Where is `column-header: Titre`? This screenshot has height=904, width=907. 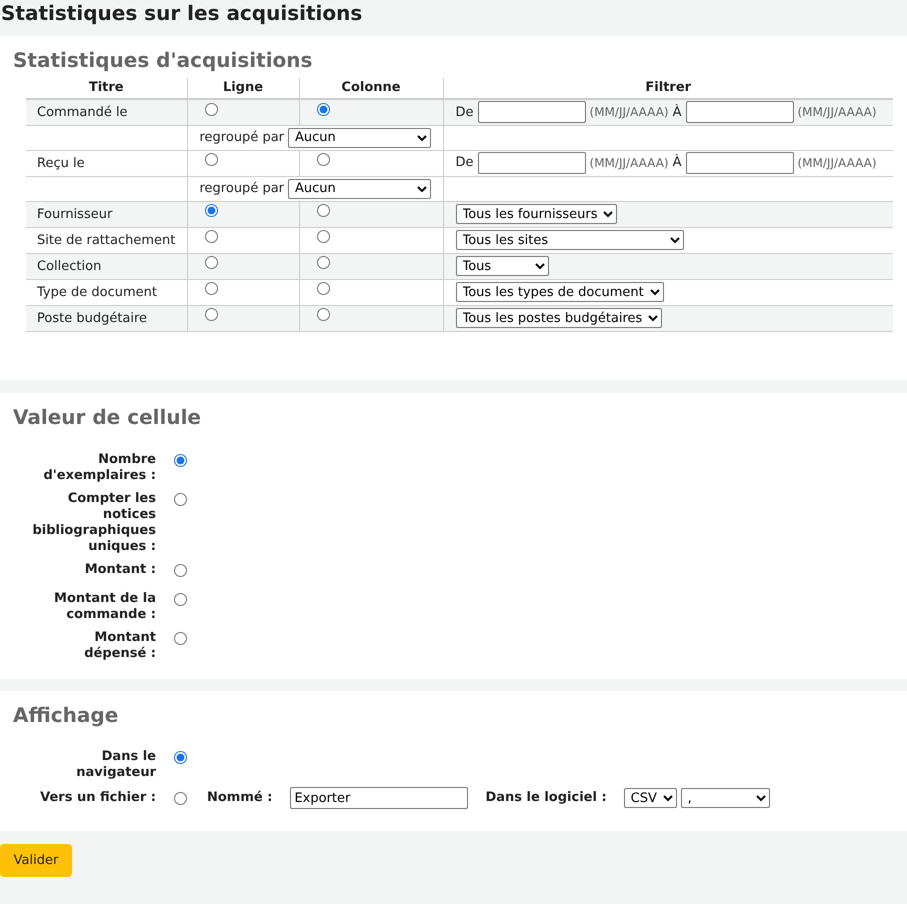 column-header: Titre is located at coordinates (106, 88).